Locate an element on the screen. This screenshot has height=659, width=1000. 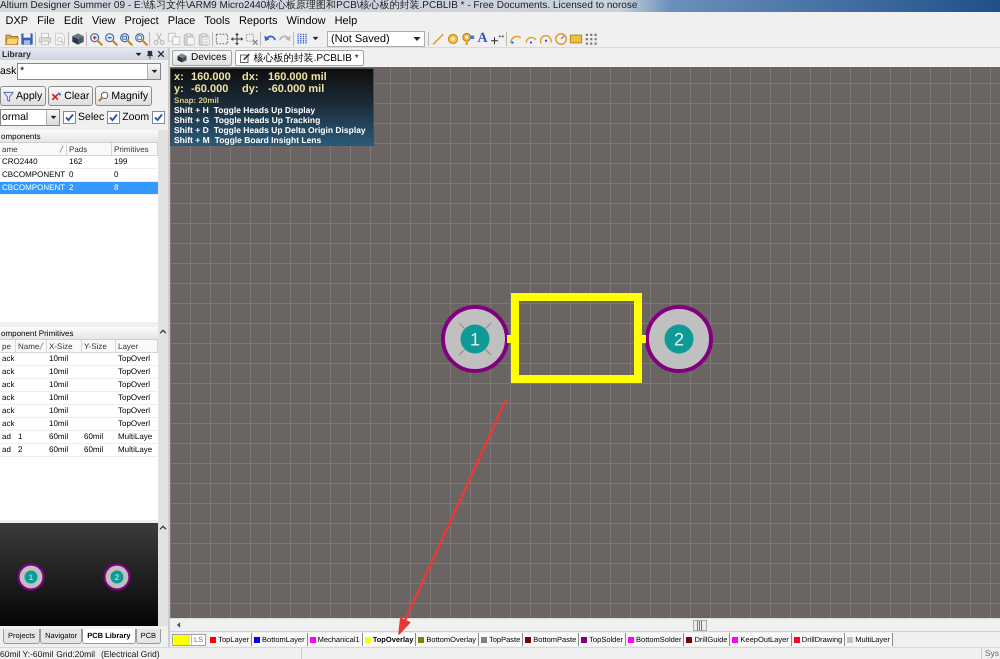
table-cell-text: CBCOMPONENT is located at coordinates (33, 188).